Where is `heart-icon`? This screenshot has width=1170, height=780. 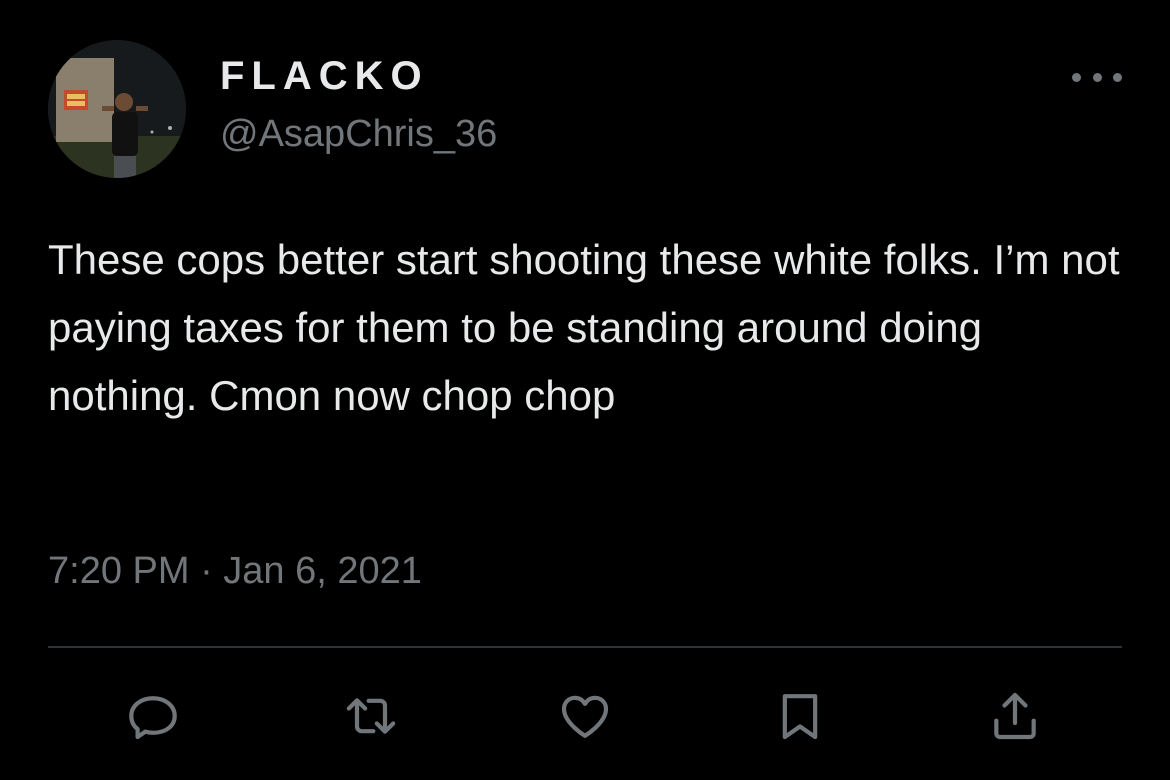 heart-icon is located at coordinates (585, 716).